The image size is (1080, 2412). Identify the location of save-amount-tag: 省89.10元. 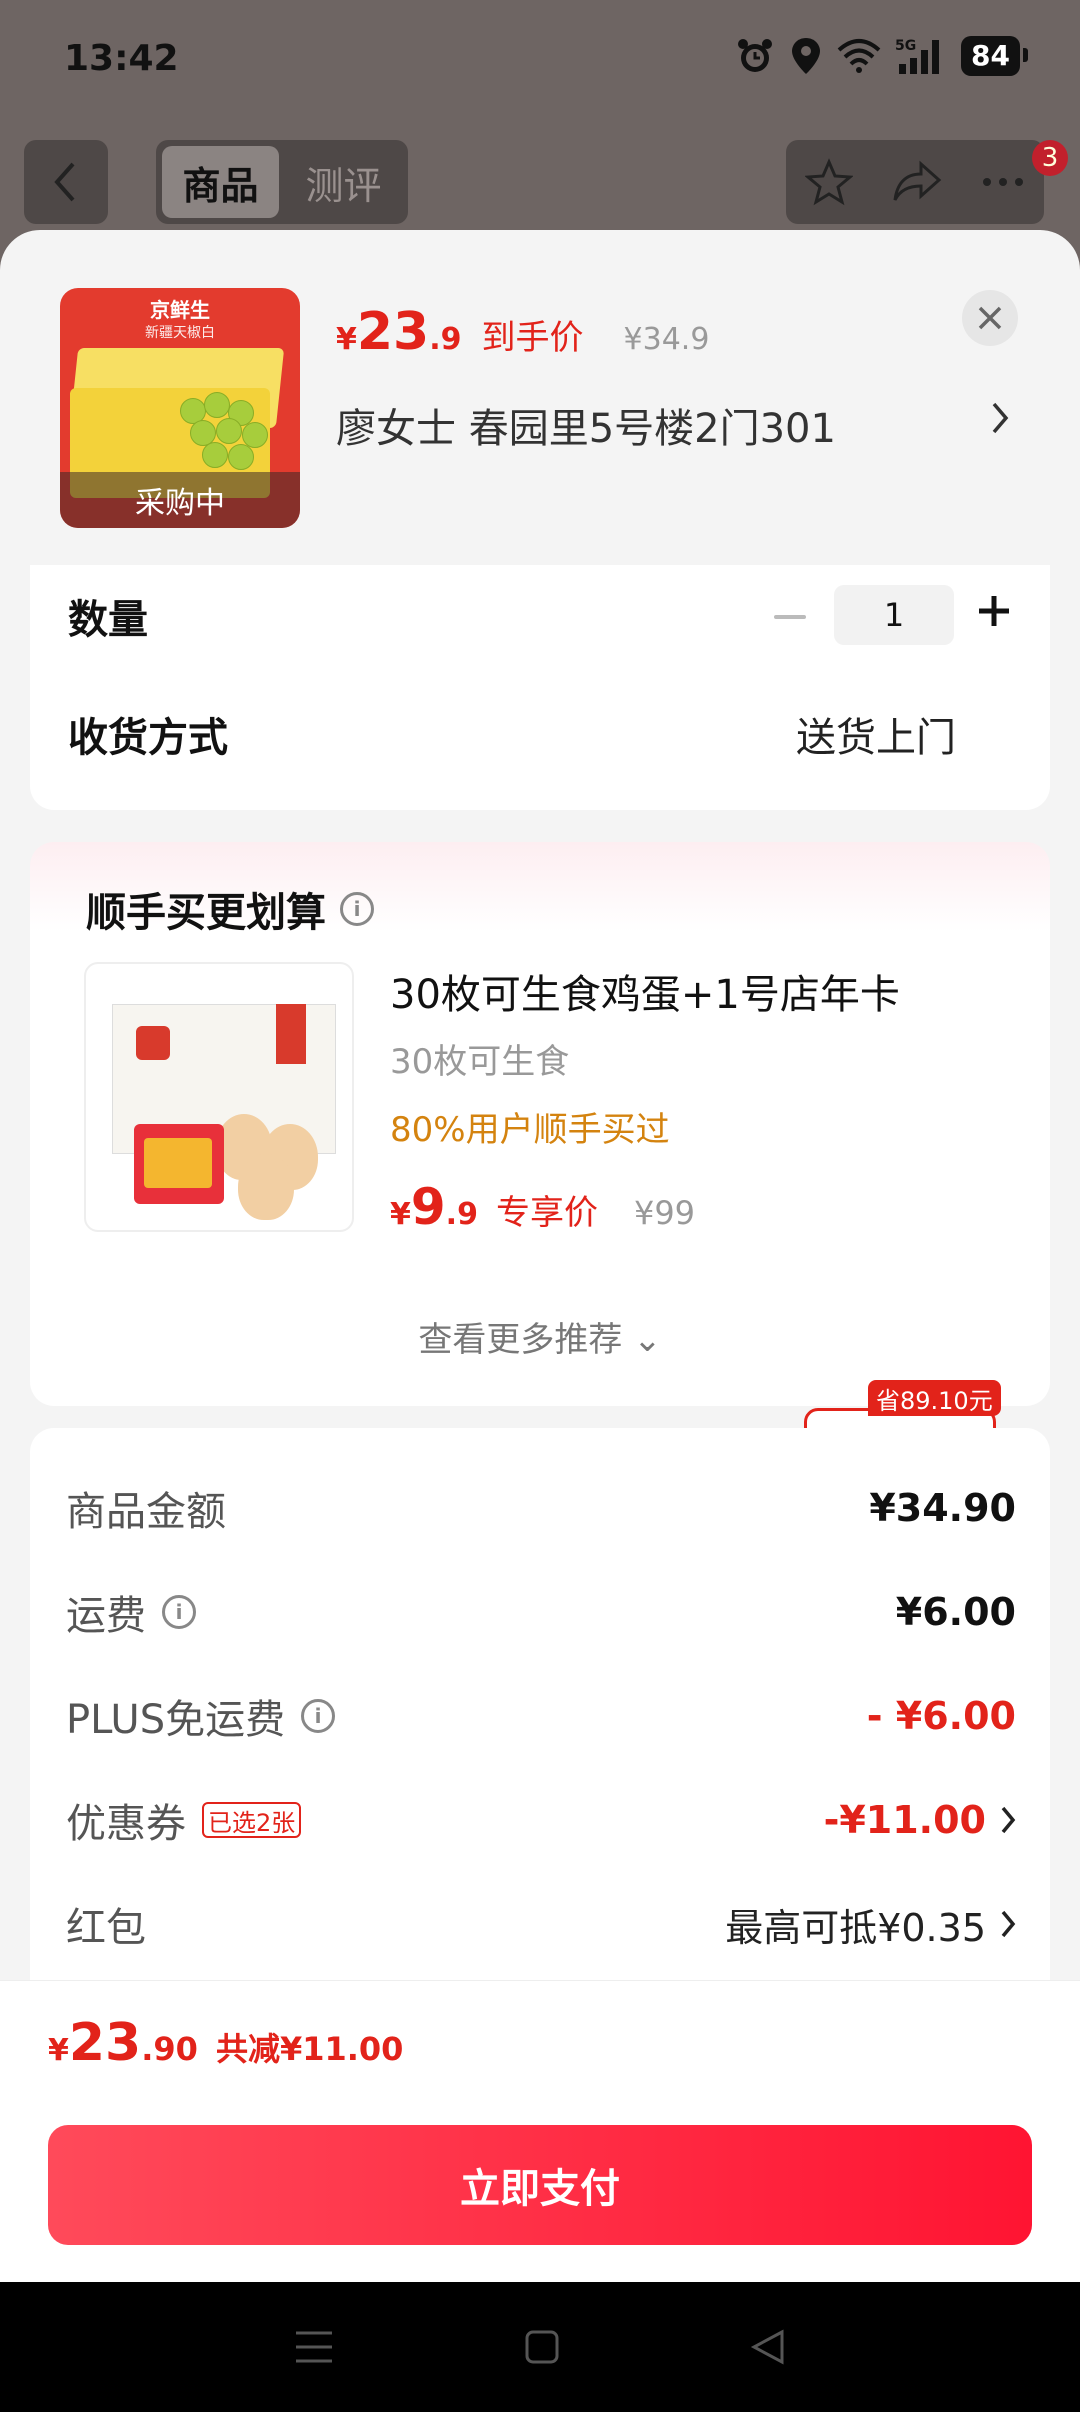
(934, 1398).